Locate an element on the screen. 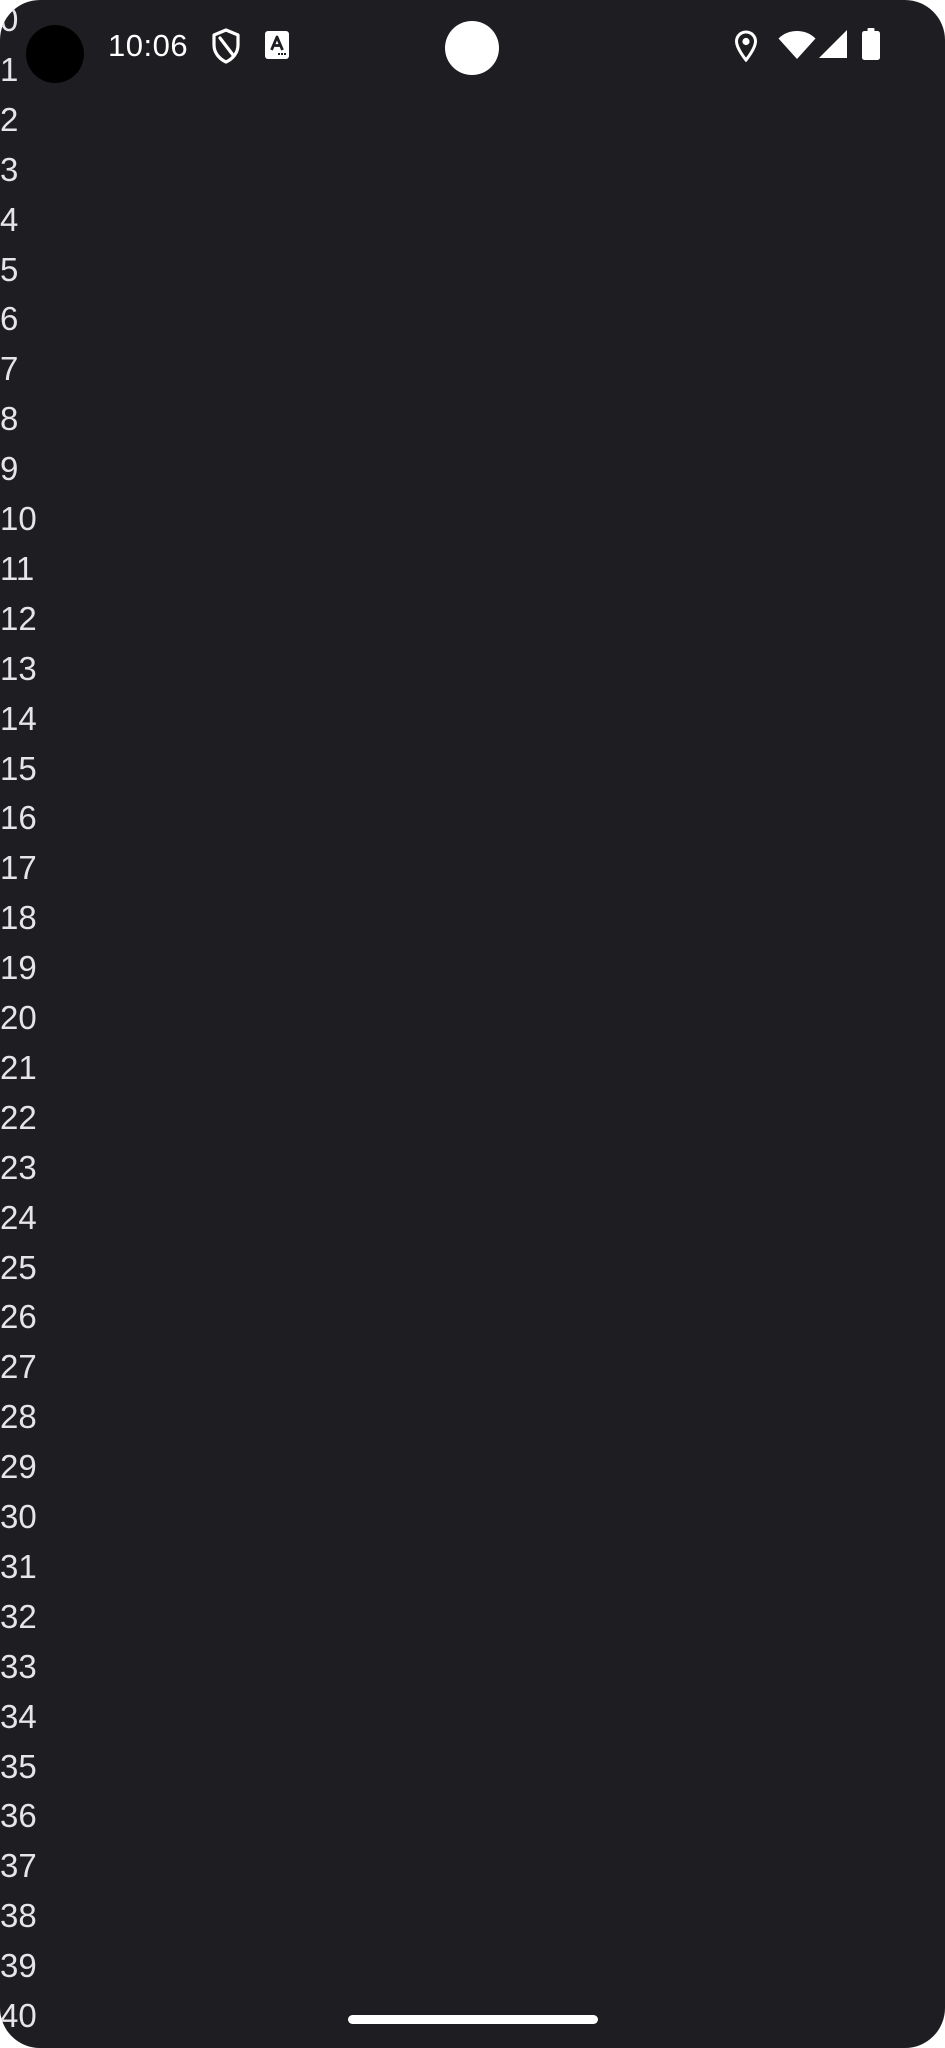 The height and width of the screenshot is (2048, 945). list-item: 37 is located at coordinates (18, 1866).